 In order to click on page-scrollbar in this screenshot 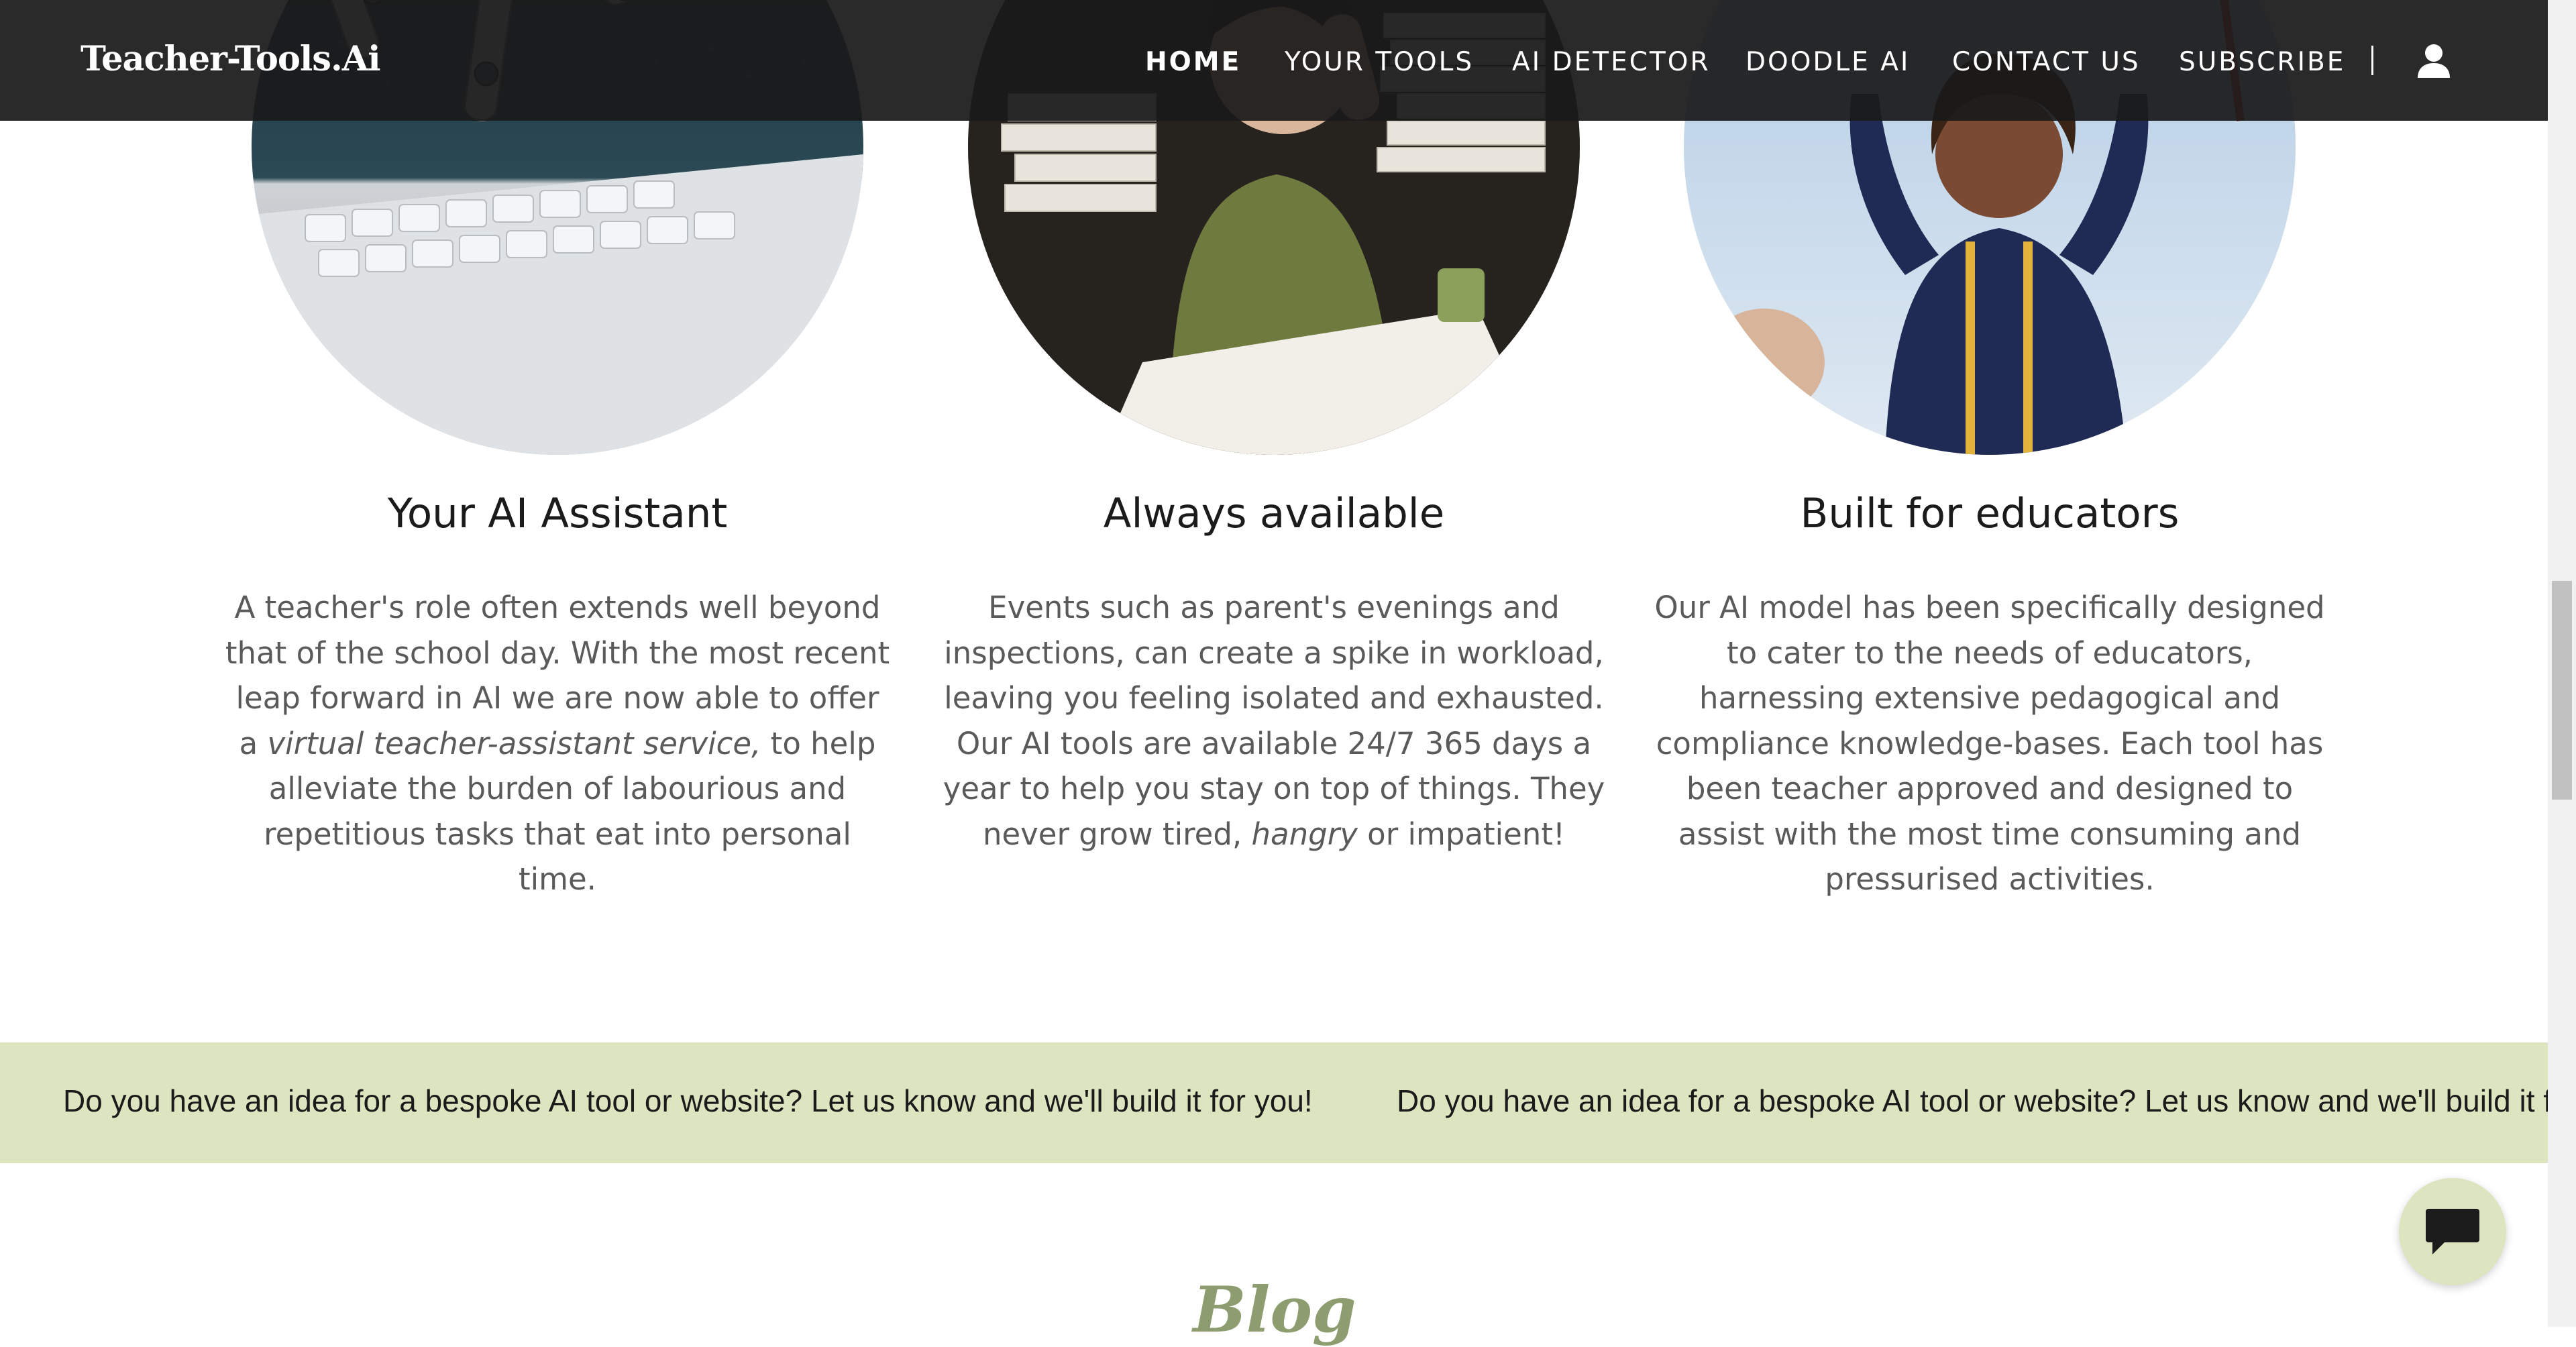, I will do `click(2562, 663)`.